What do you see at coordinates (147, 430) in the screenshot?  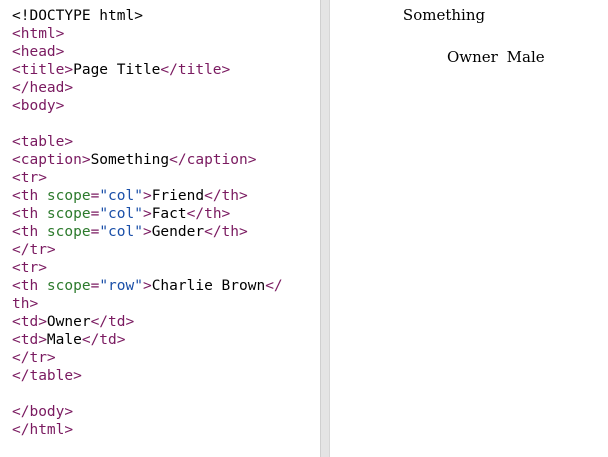 I see `code-line: </html>` at bounding box center [147, 430].